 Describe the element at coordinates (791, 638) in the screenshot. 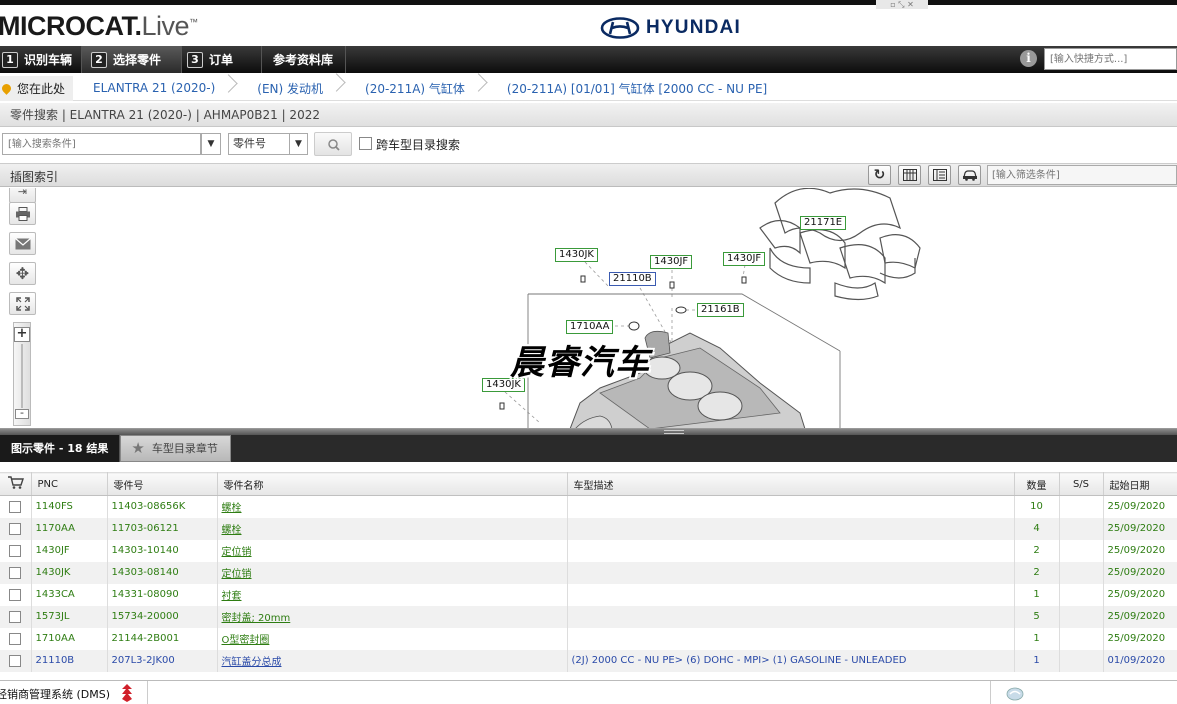

I see `cell-model-desc` at that location.